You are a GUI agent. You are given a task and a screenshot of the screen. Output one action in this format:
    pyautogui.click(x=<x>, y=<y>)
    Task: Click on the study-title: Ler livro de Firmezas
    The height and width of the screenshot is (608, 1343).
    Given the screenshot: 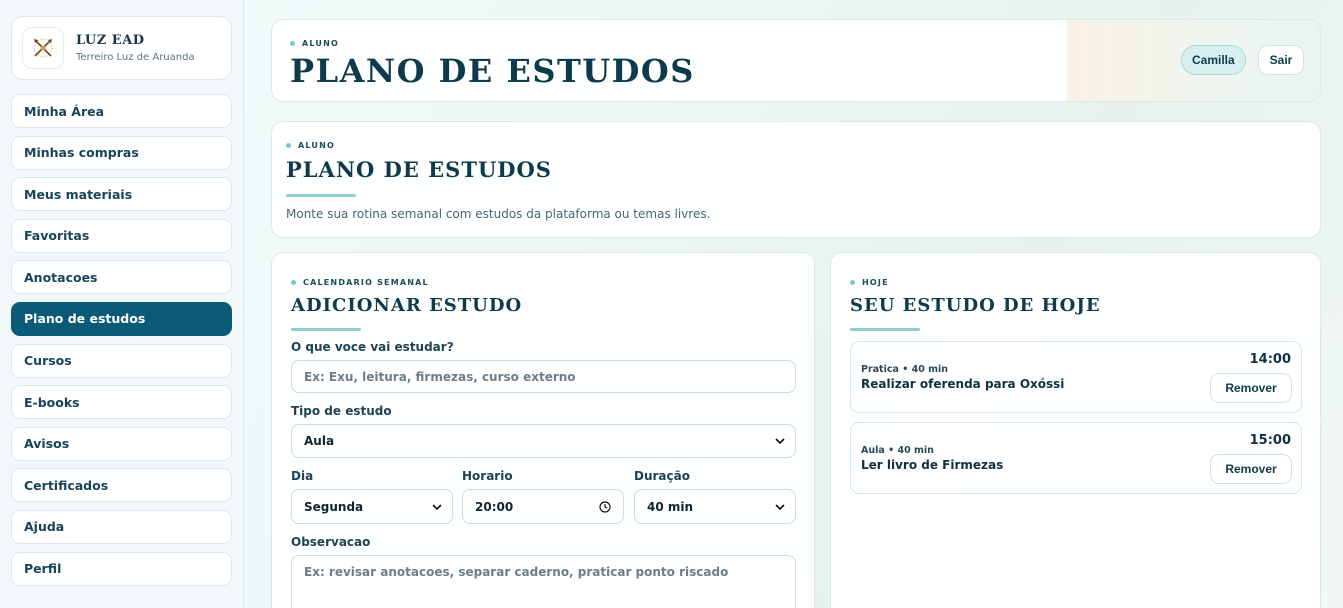 What is the action you would take?
    pyautogui.click(x=932, y=465)
    